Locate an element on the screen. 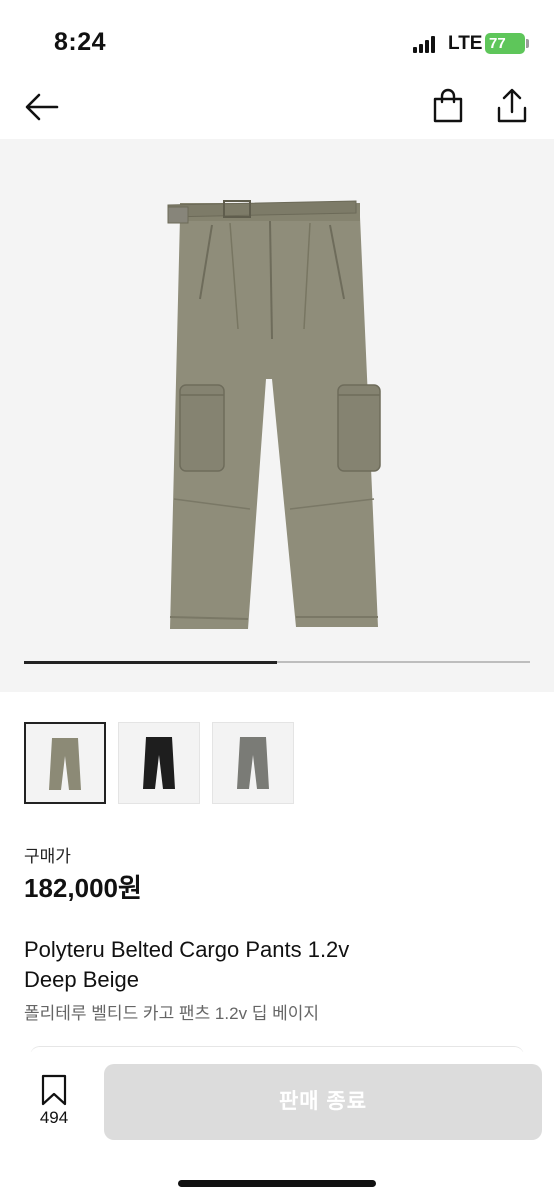 This screenshot has height=1200, width=554. bottom-action-bar: 494 판매 종료 is located at coordinates (277, 1126).